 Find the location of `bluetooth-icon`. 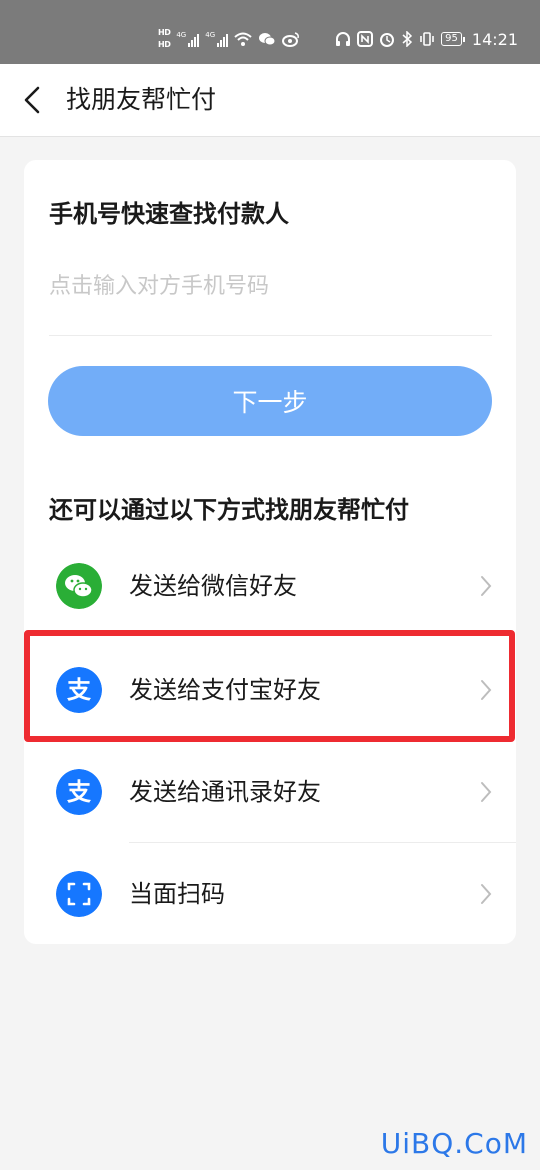

bluetooth-icon is located at coordinates (407, 39).